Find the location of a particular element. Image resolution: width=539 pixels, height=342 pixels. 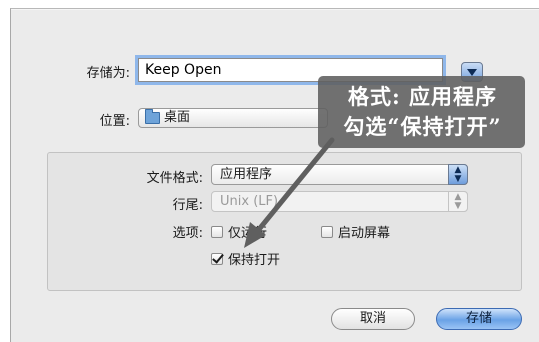

annotation-callout: 格式: 应用程序 勾选“保持打开” is located at coordinates (421, 112).